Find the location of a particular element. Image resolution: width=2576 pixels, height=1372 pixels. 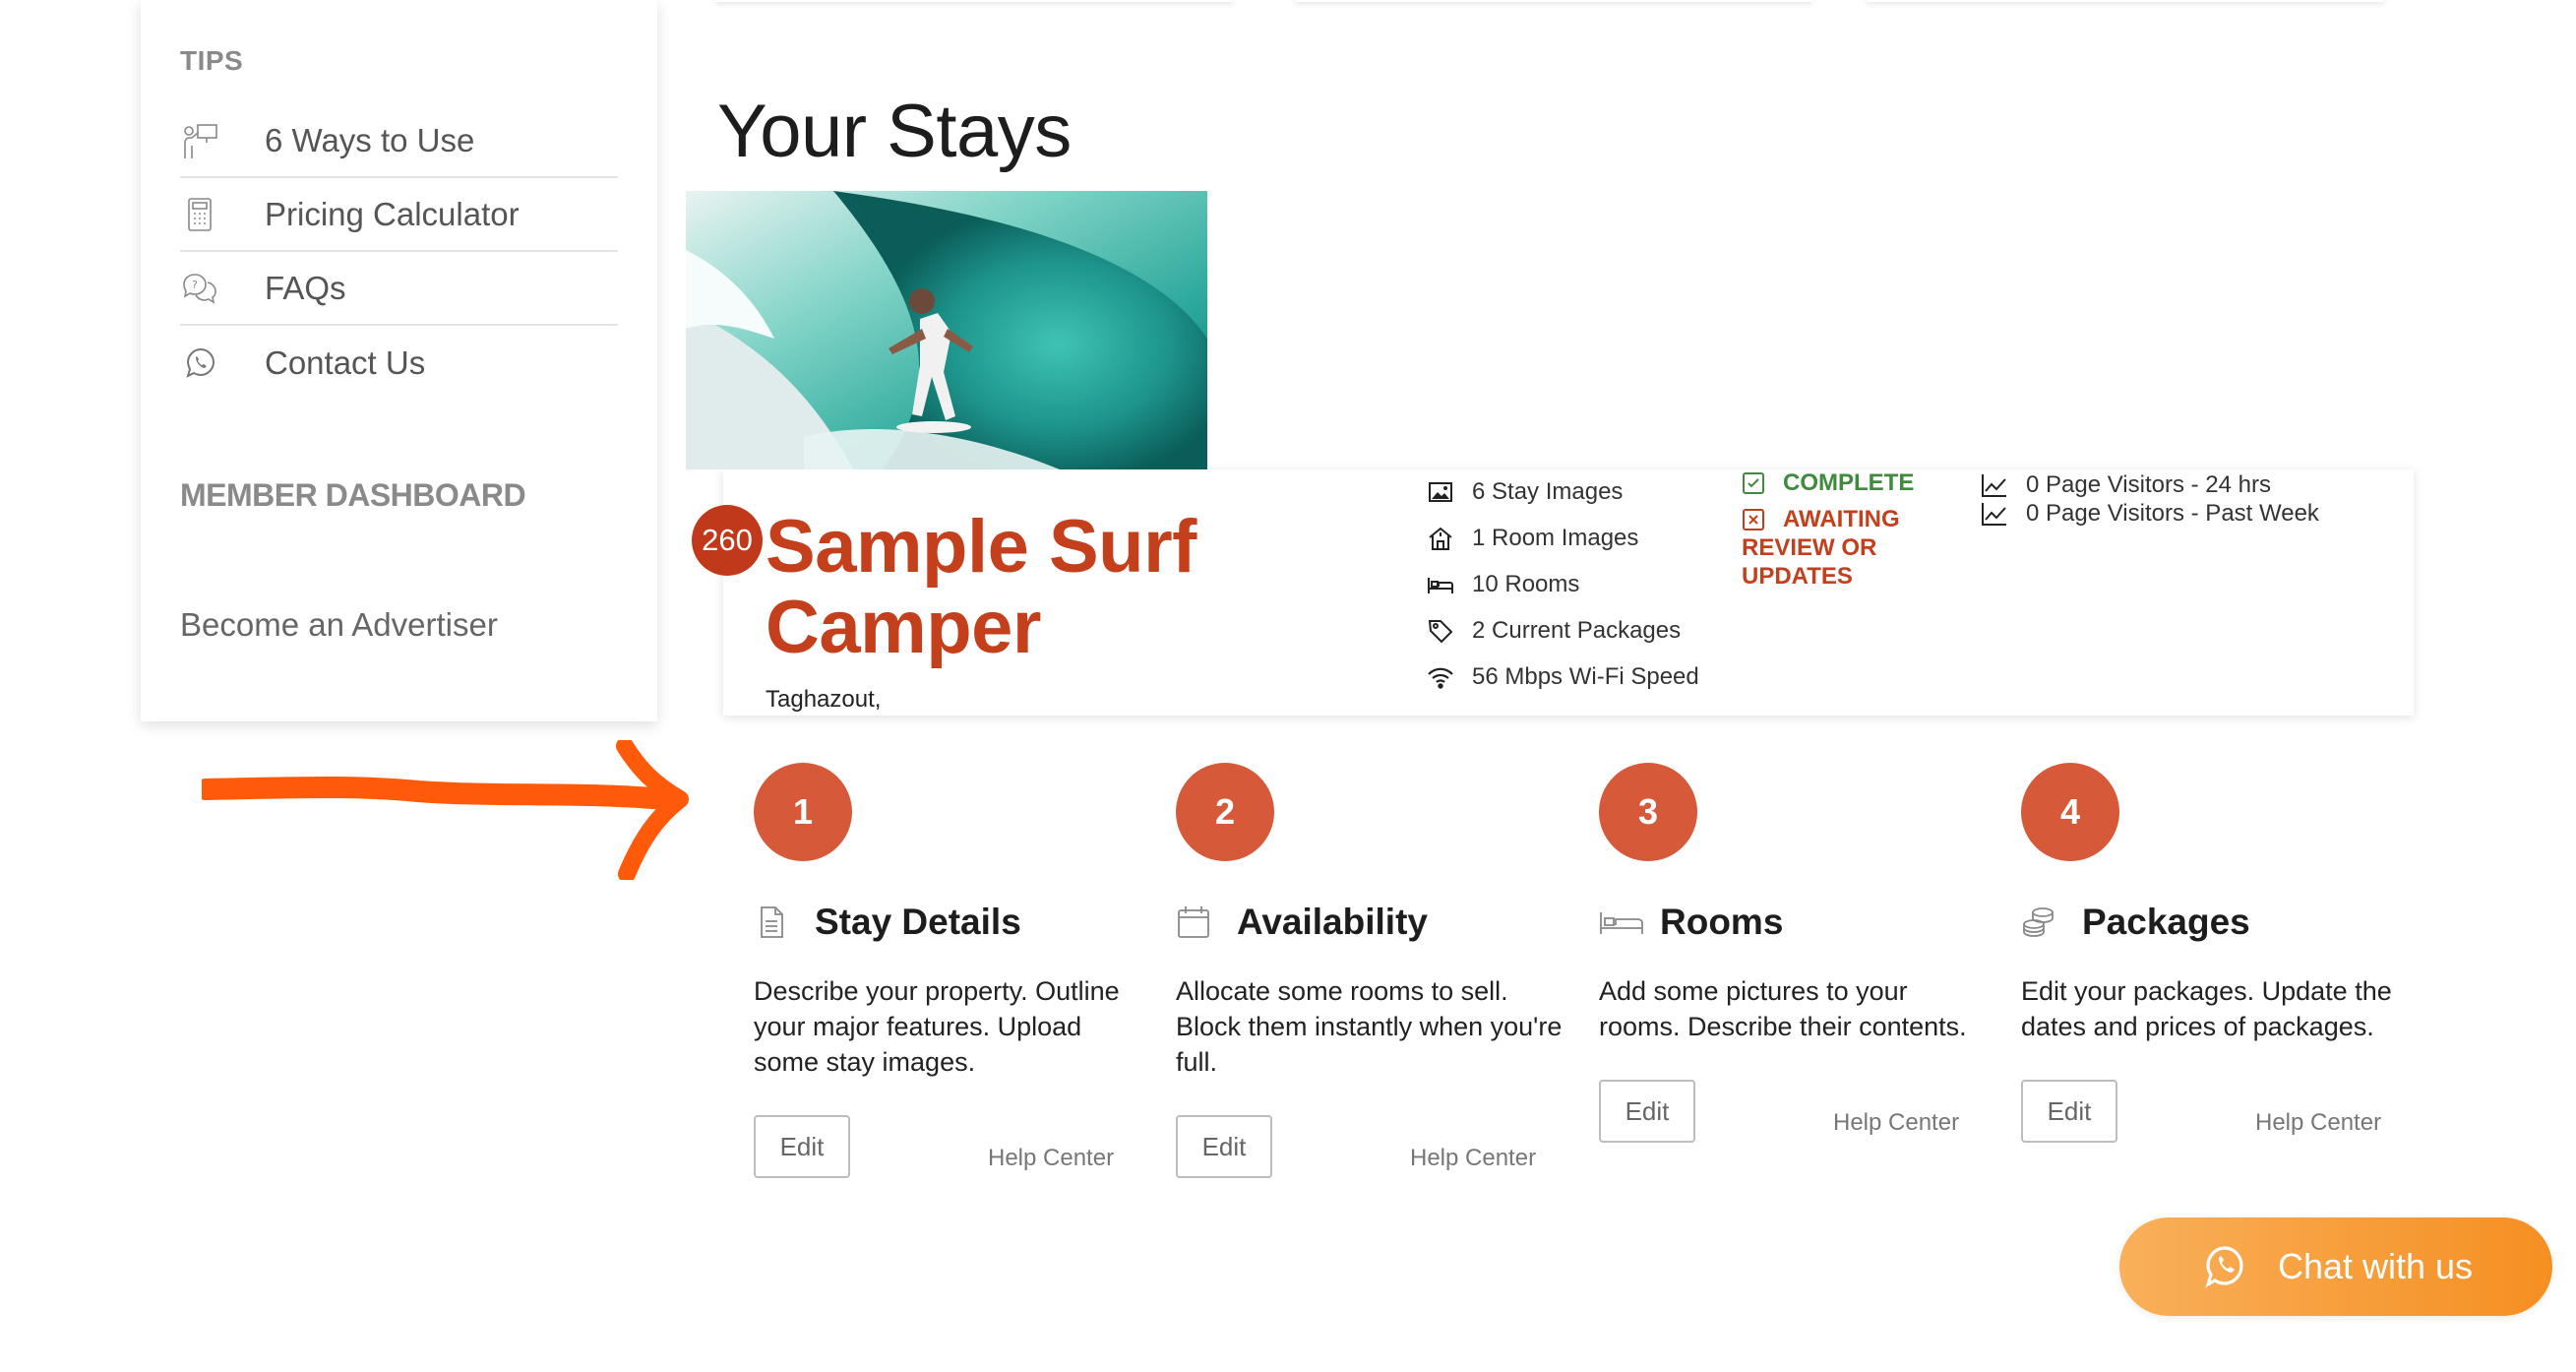

chat-label: Chat with us is located at coordinates (2375, 1266).